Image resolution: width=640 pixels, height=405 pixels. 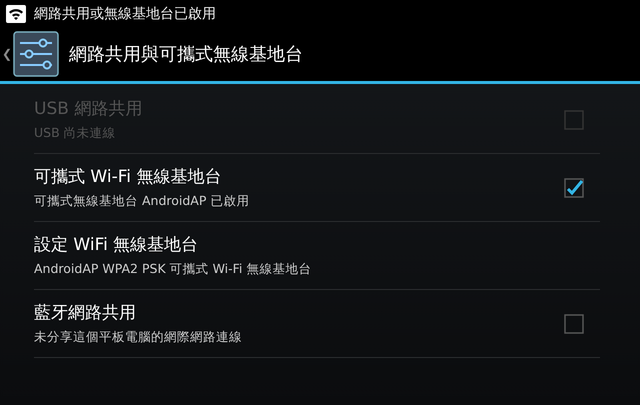 I want to click on setting-summary: 未分享這個平板電腦的網際網路連線, so click(x=138, y=337).